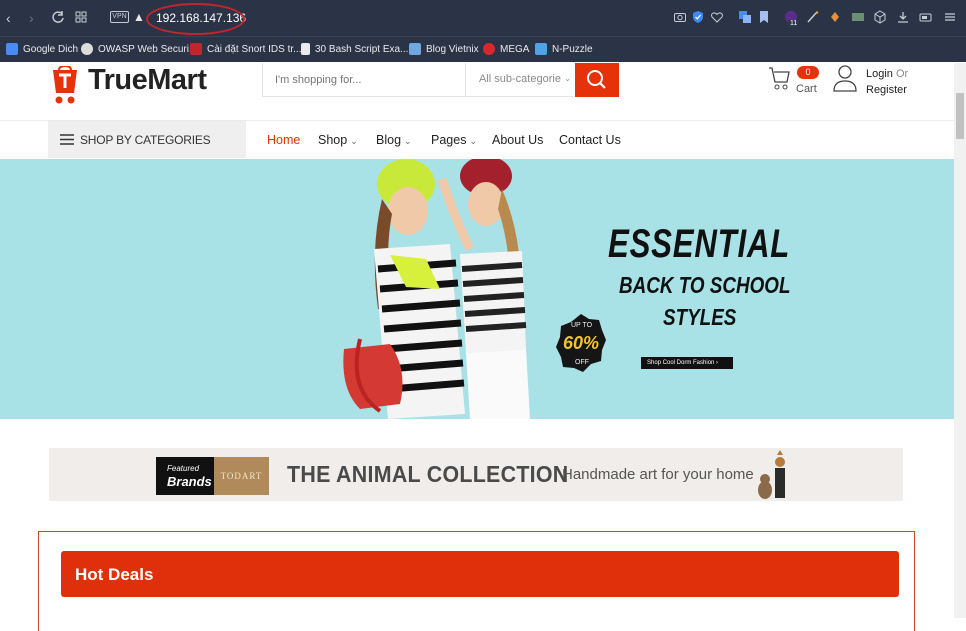  I want to click on hamburger-icon, so click(67, 139).